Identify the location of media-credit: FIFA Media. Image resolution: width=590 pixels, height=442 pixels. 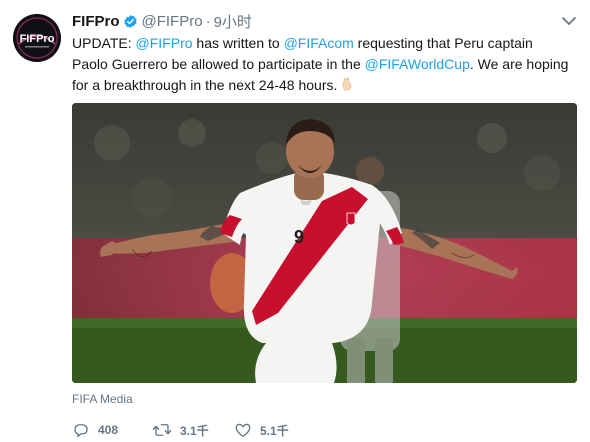
(102, 399).